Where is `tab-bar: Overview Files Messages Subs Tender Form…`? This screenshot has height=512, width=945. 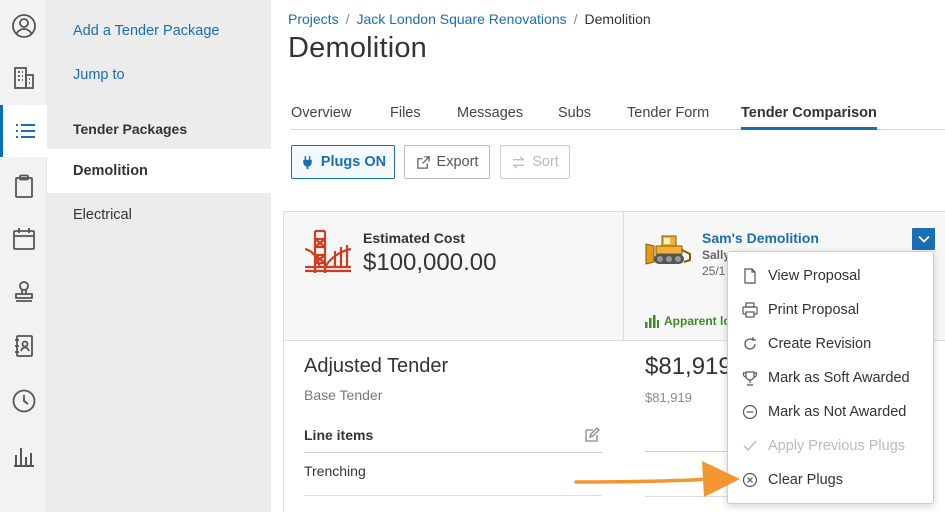
tab-bar: Overview Files Messages Subs Tender Form… is located at coordinates (618, 115).